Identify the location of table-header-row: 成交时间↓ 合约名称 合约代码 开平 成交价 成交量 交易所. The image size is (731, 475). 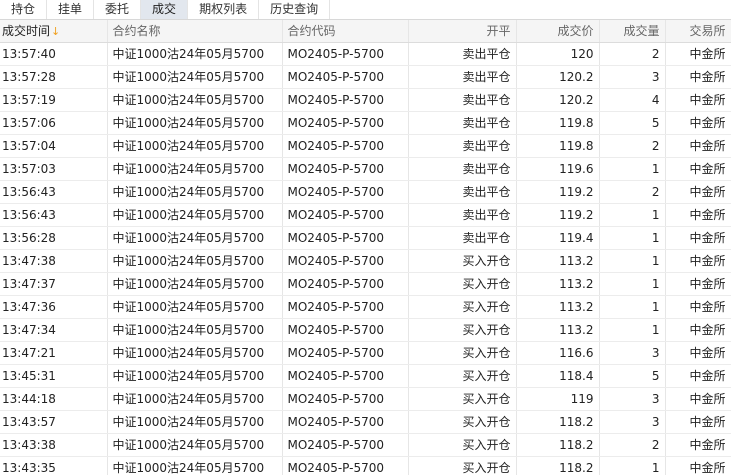
(365, 31).